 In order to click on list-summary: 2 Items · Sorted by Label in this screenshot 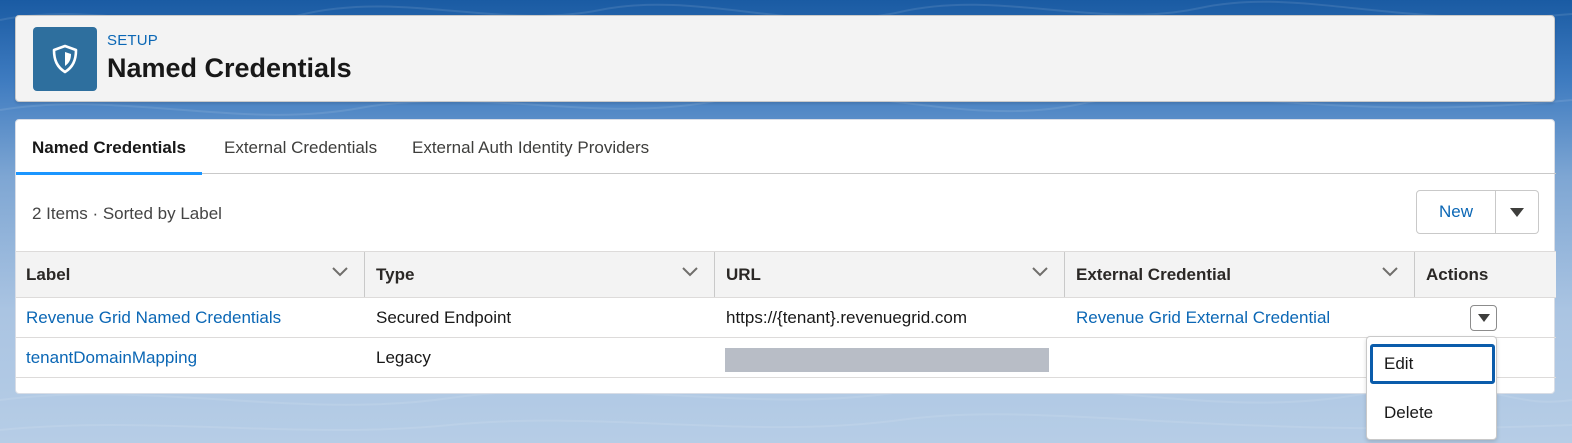, I will do `click(127, 213)`.